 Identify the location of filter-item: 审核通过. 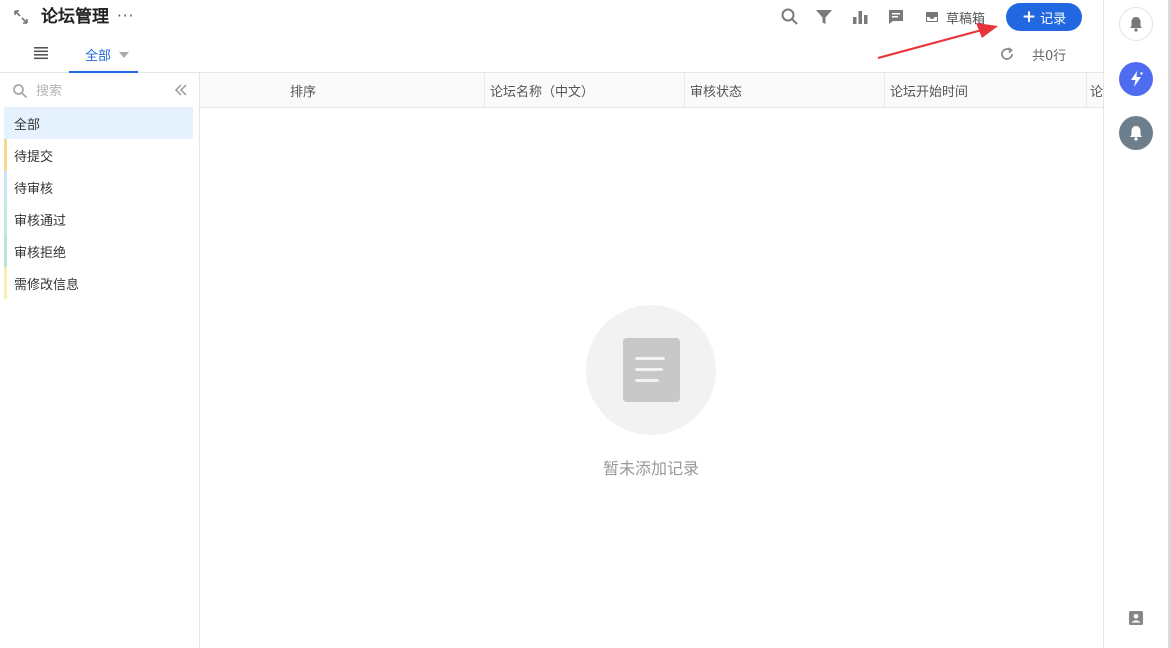
(98, 219).